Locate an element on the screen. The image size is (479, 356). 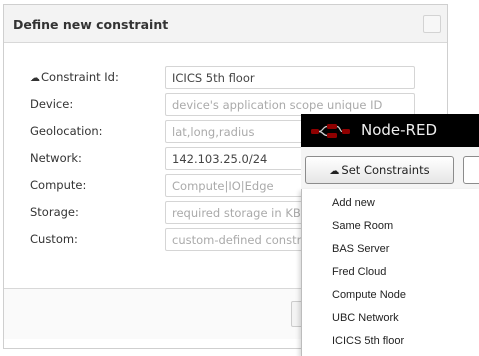
node-red-title: Node-RED is located at coordinates (399, 130).